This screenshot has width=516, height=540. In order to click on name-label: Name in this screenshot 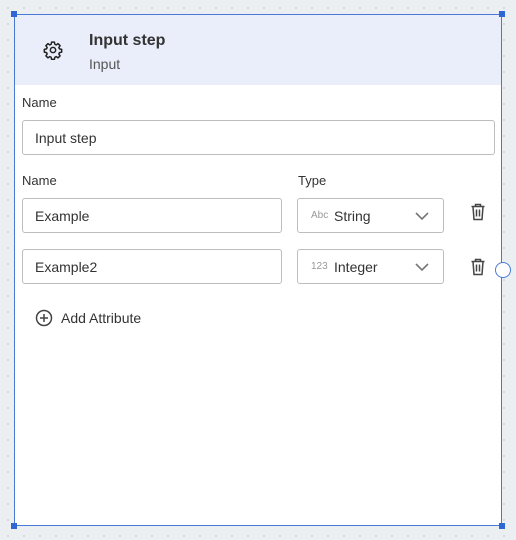, I will do `click(39, 102)`.